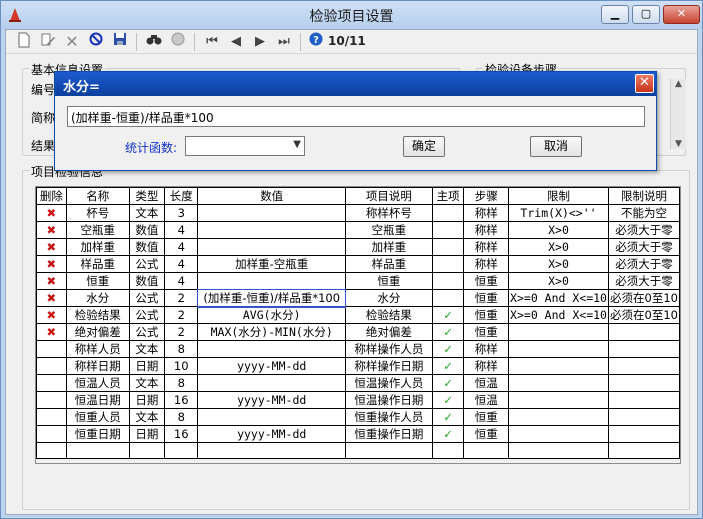 The width and height of the screenshot is (703, 519). I want to click on name-cell: 加样重, so click(97, 247).